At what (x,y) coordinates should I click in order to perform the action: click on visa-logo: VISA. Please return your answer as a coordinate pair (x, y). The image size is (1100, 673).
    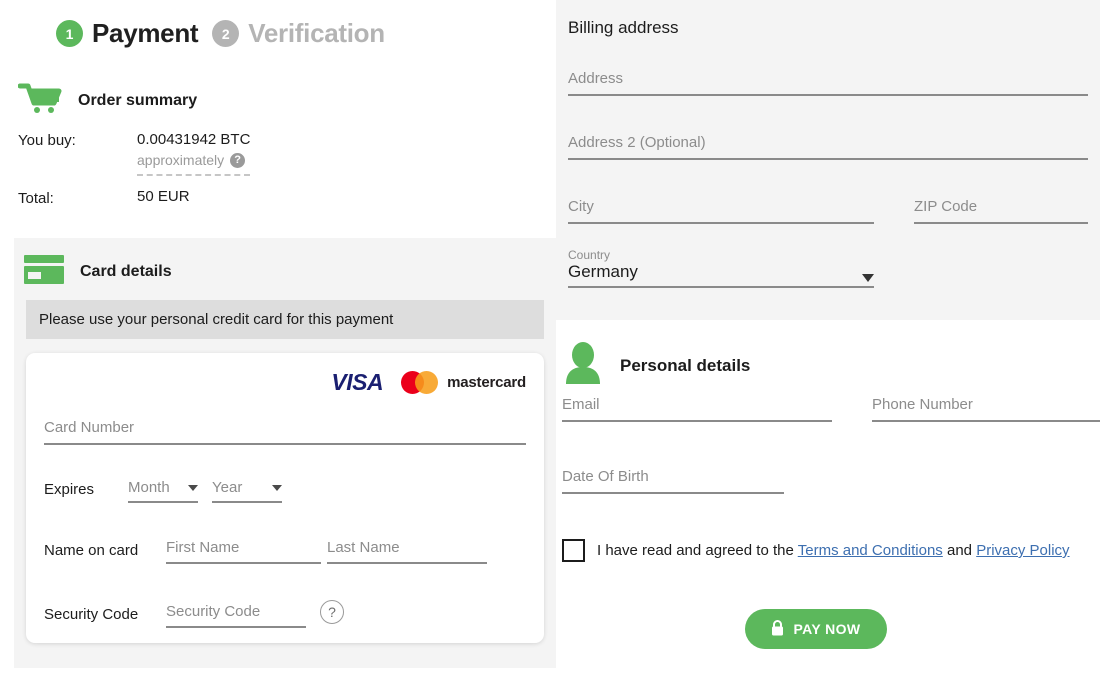
    Looking at the image, I should click on (357, 381).